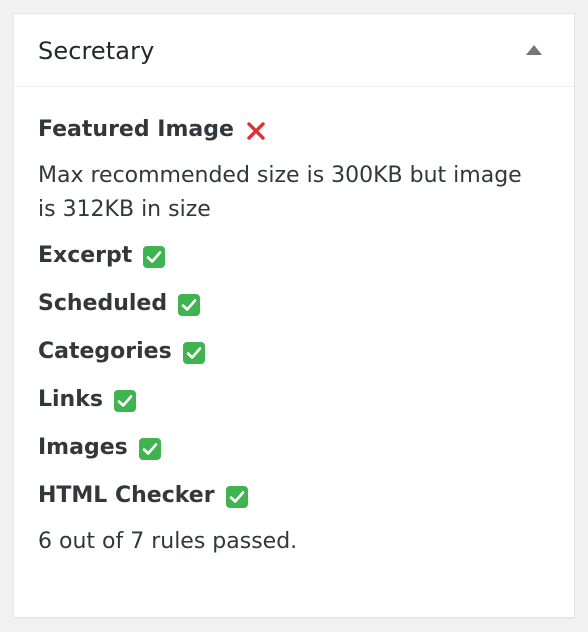  I want to click on rule-excerpt: Excerpt, so click(294, 256).